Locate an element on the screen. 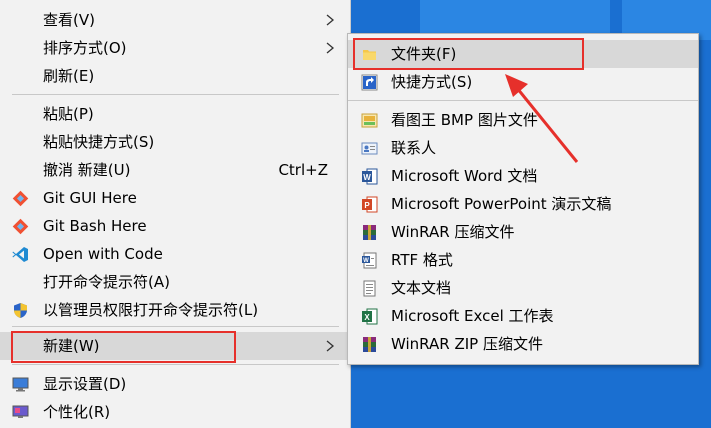 Image resolution: width=711 pixels, height=428 pixels. submenu-item-label: WinRAR ZIP 压缩文件 is located at coordinates (467, 344).